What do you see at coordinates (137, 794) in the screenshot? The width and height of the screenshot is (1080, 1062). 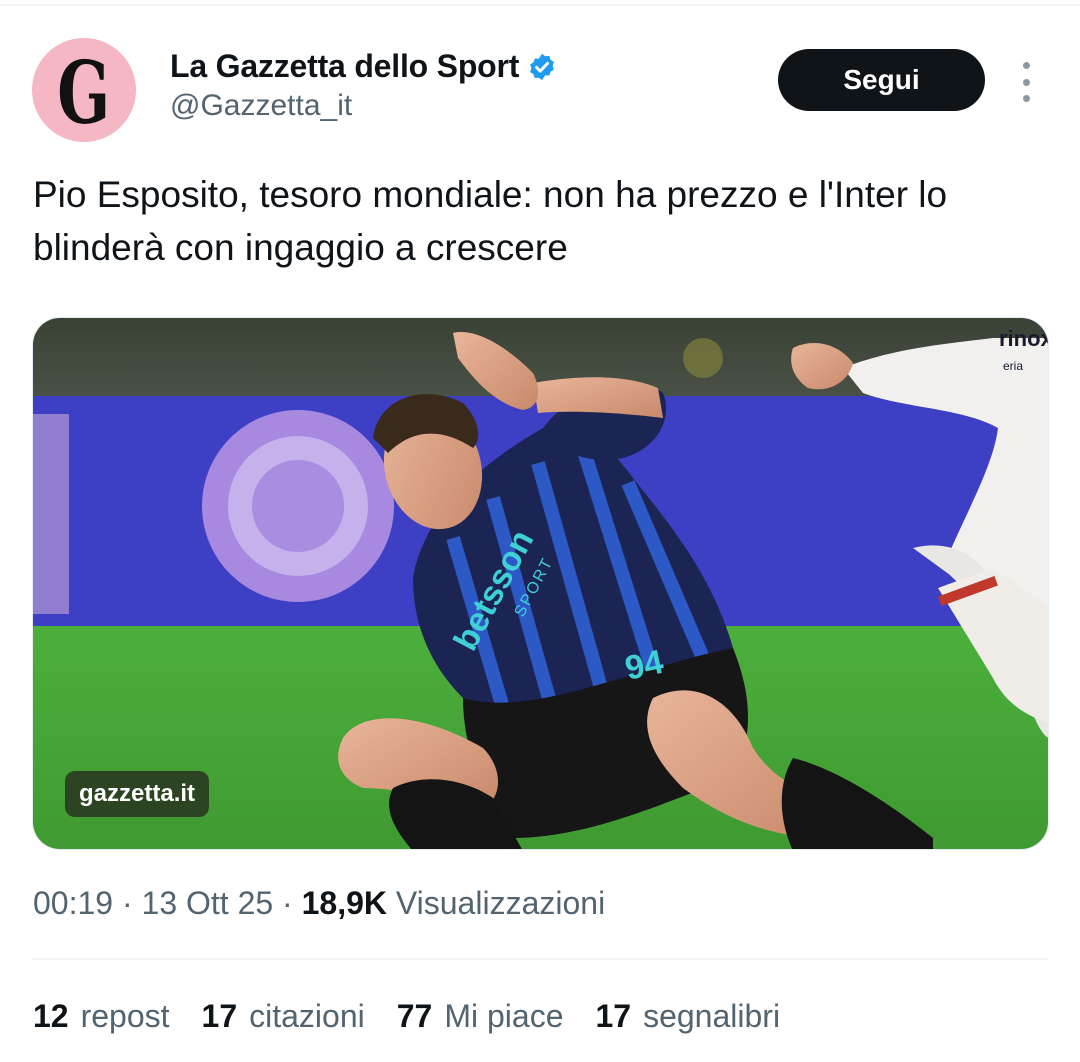 I see `media-source-badge: gazzetta.it` at bounding box center [137, 794].